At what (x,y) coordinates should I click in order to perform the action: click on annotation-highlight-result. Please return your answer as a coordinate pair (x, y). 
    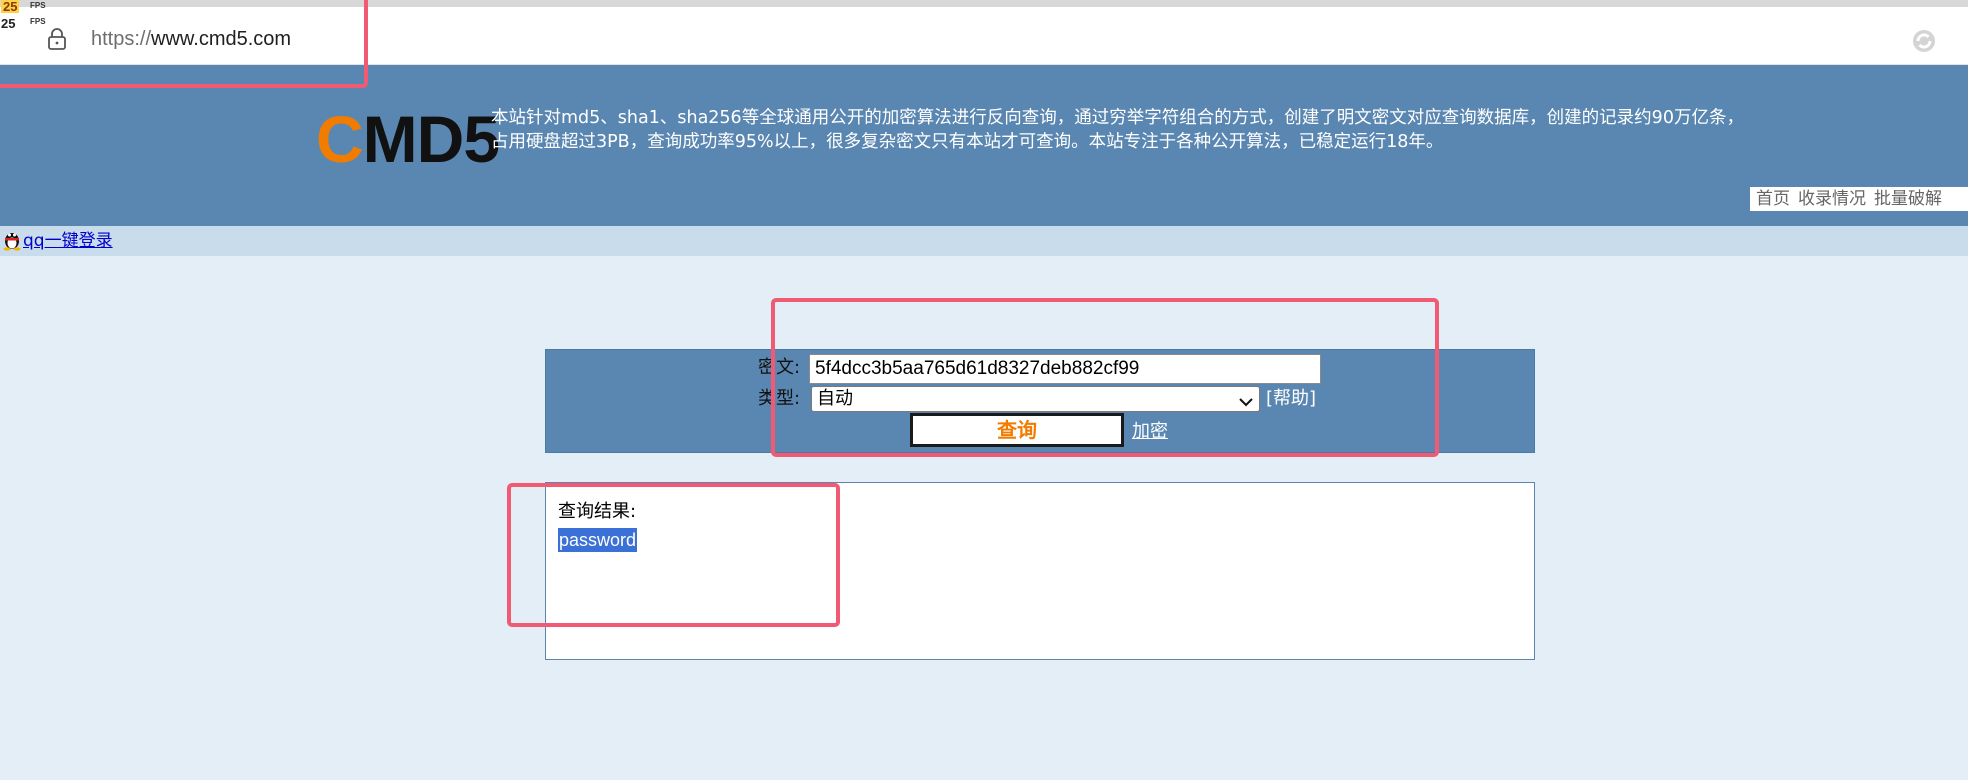
    Looking at the image, I should click on (673, 555).